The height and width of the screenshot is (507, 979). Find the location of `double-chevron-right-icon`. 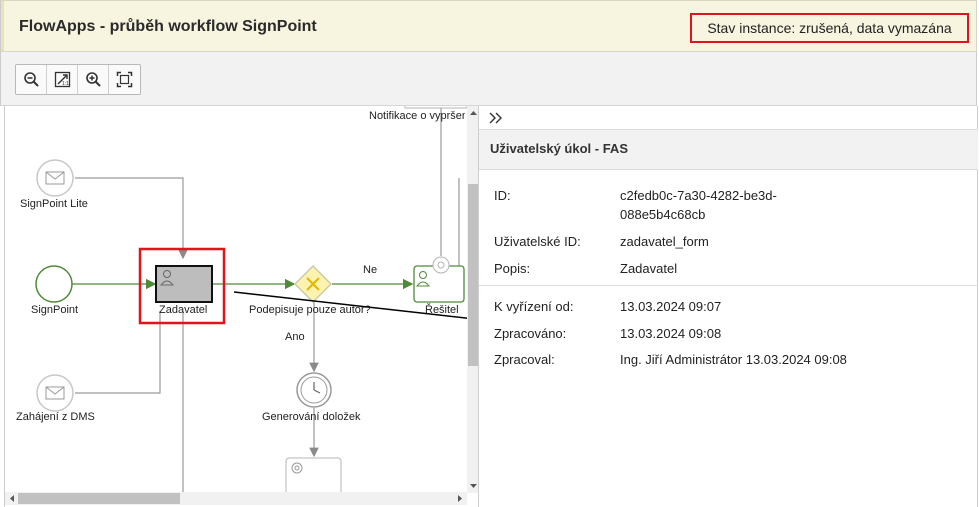

double-chevron-right-icon is located at coordinates (495, 118).